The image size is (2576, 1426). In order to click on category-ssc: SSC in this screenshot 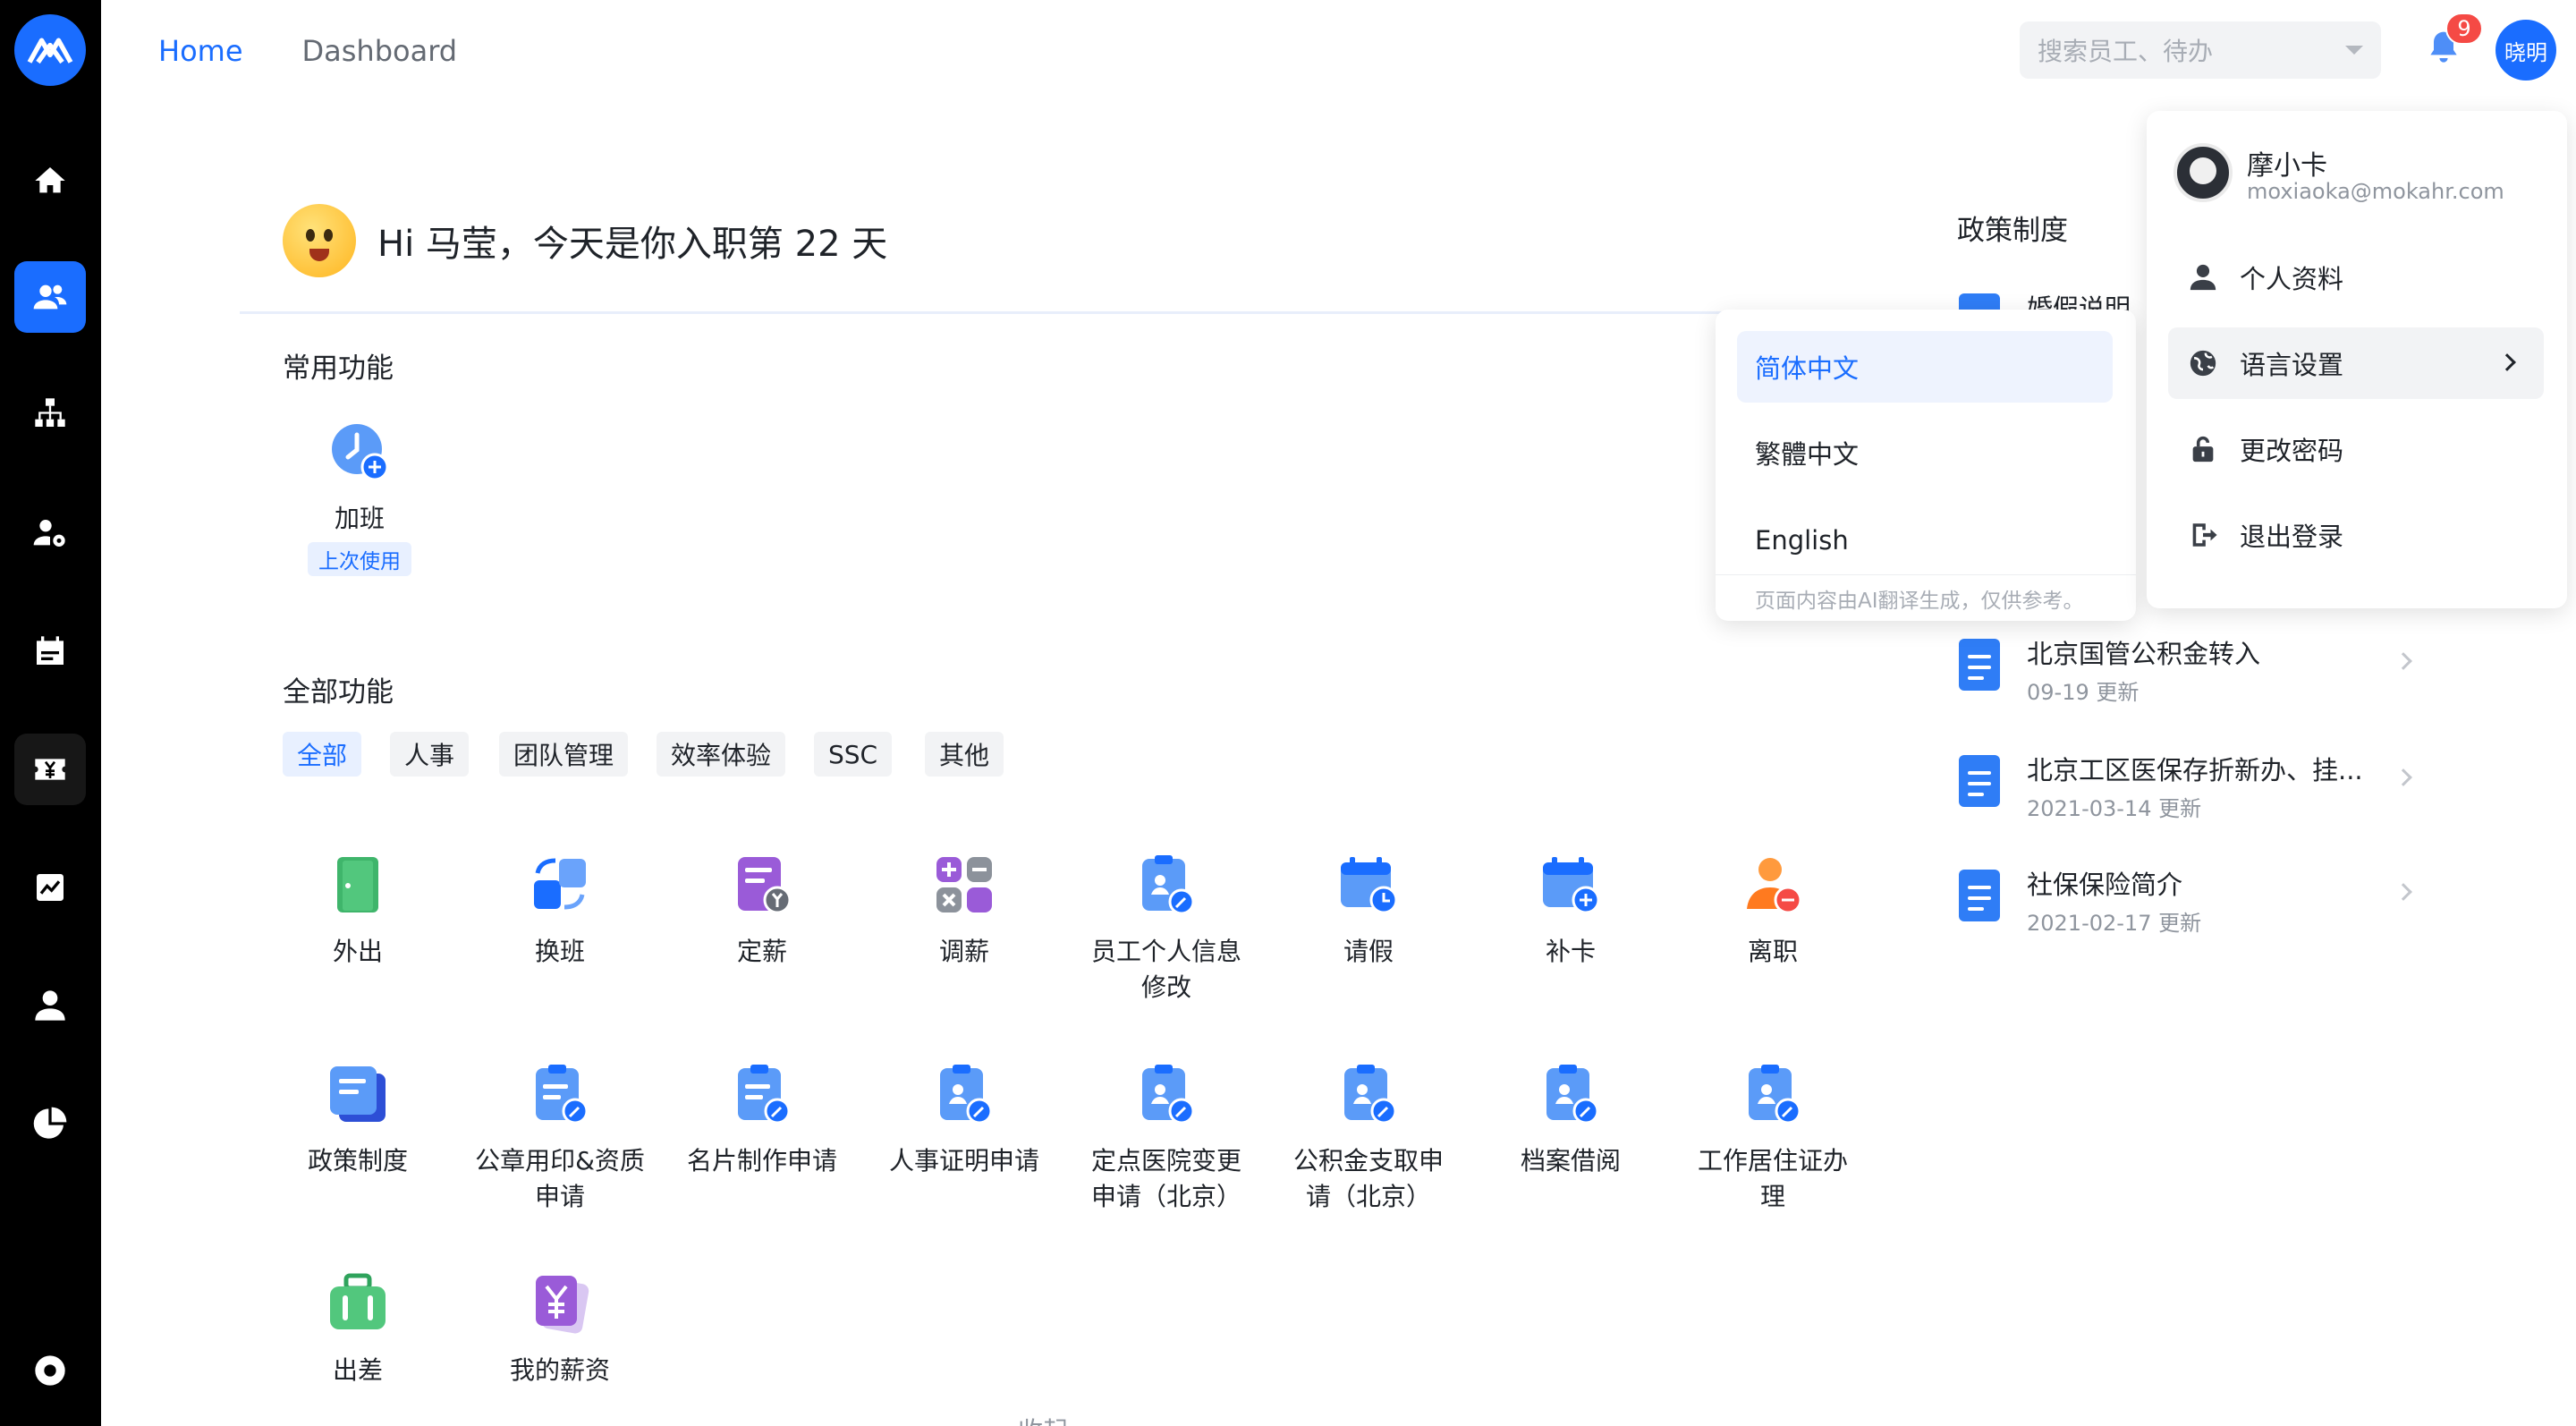, I will do `click(853, 755)`.